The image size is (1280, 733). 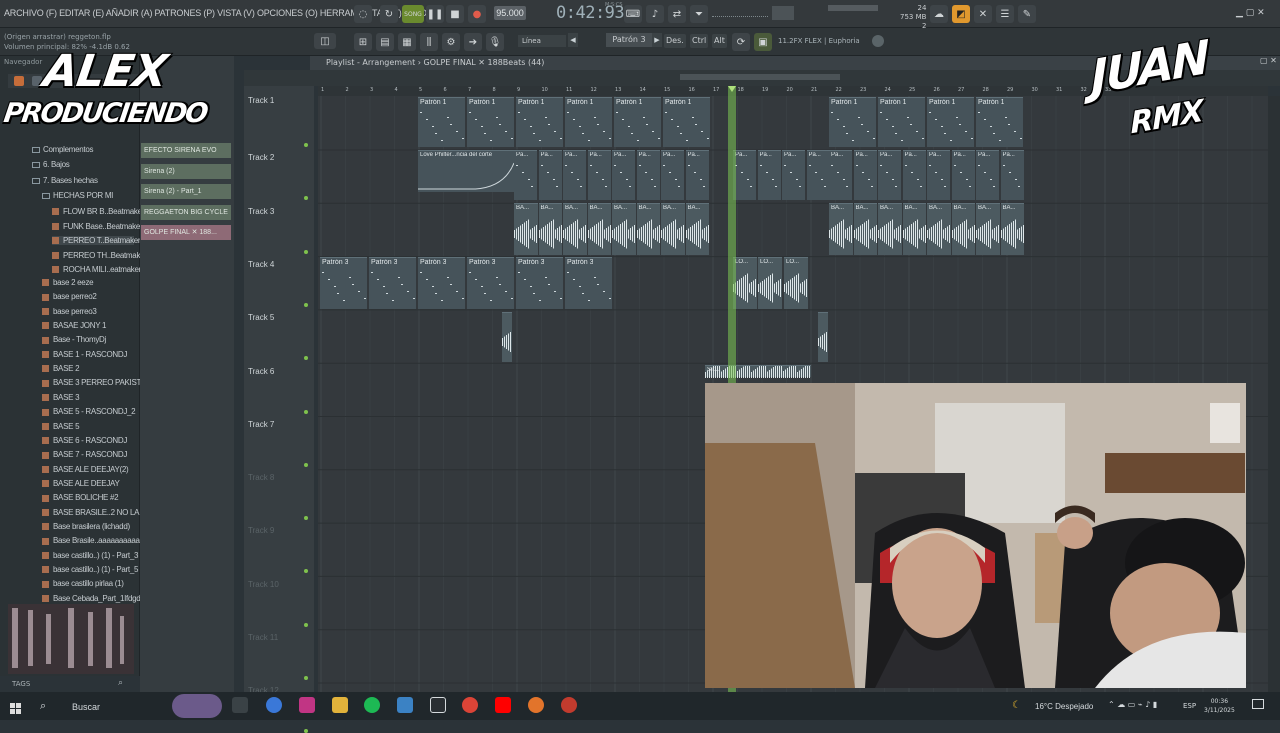 What do you see at coordinates (633, 14) in the screenshot?
I see `typing-keyboard-icon: ⌨` at bounding box center [633, 14].